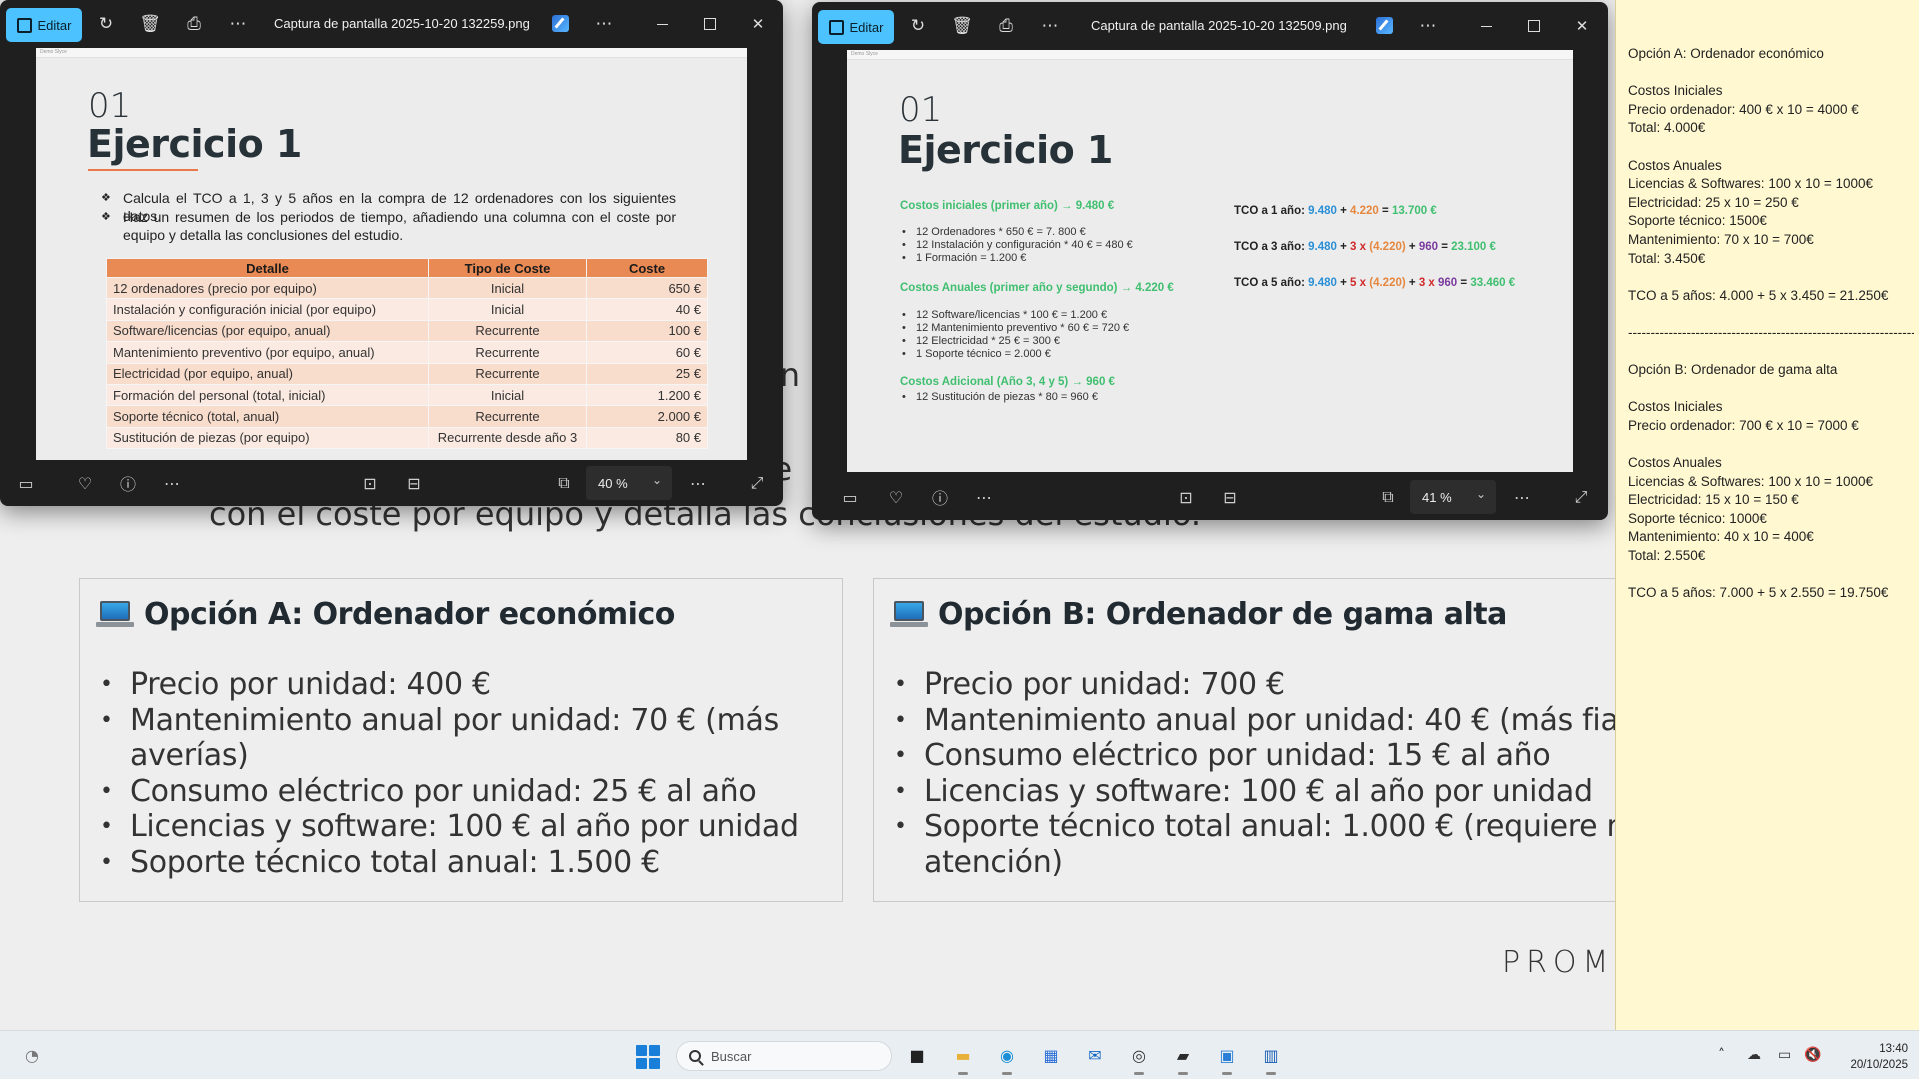 The image size is (1919, 1079). Describe the element at coordinates (647, 416) in the screenshot. I see `cell: 2.000 €` at that location.